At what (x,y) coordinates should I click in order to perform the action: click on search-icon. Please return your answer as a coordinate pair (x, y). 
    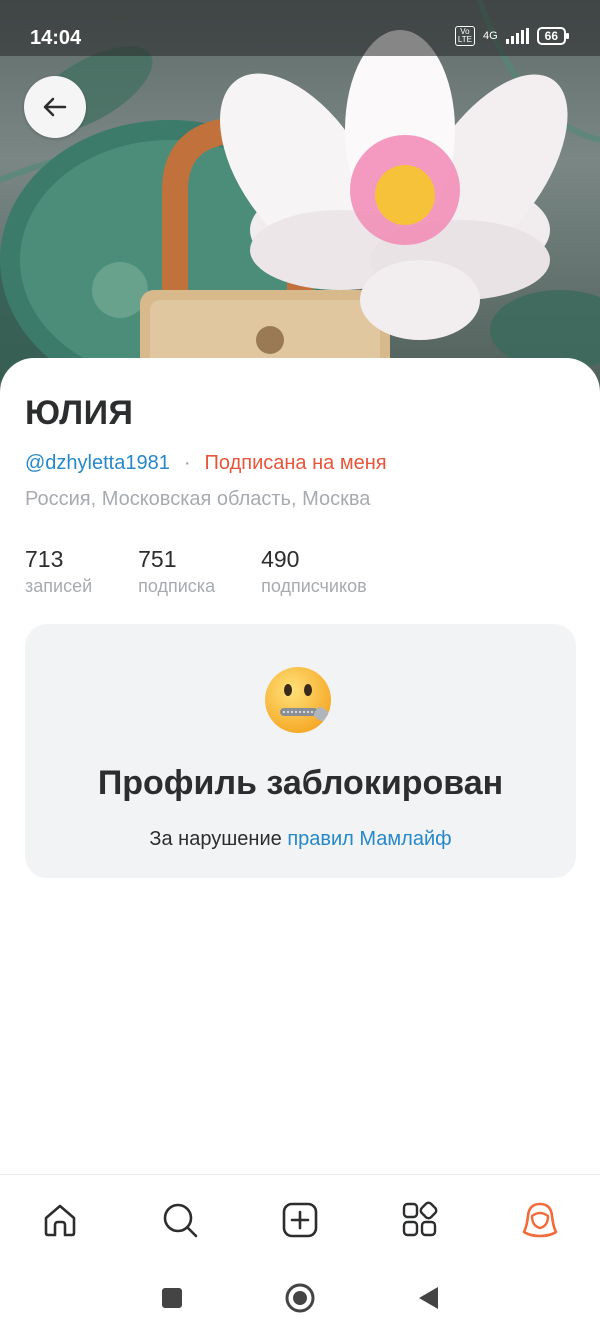
    Looking at the image, I should click on (180, 1220).